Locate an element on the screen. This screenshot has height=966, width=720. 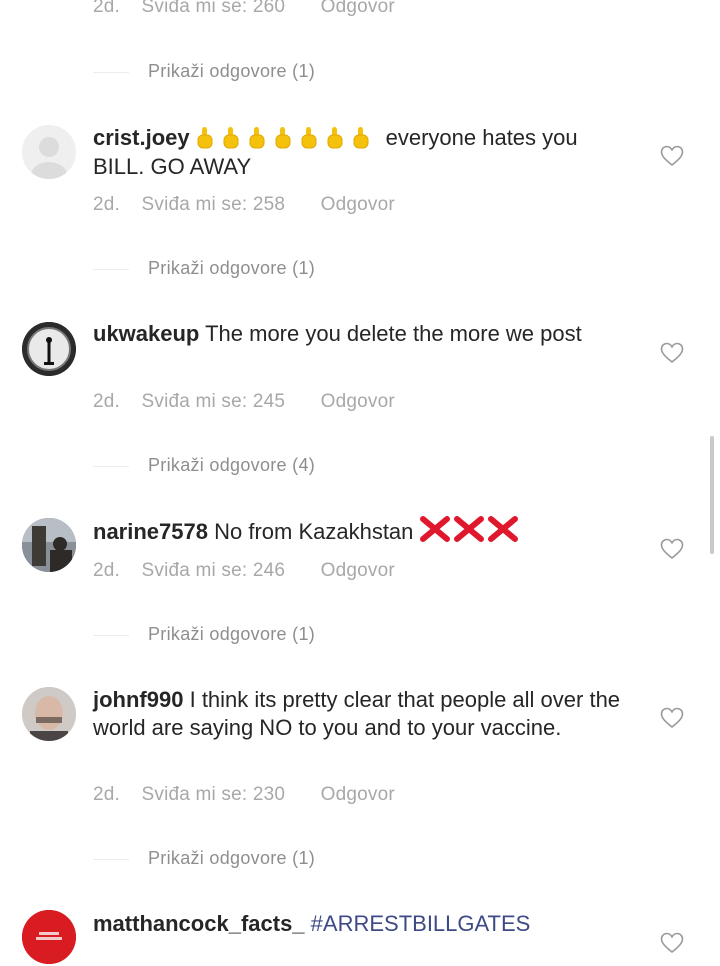
comment-likes: Sviđa mi se: 260 is located at coordinates (214, 9).